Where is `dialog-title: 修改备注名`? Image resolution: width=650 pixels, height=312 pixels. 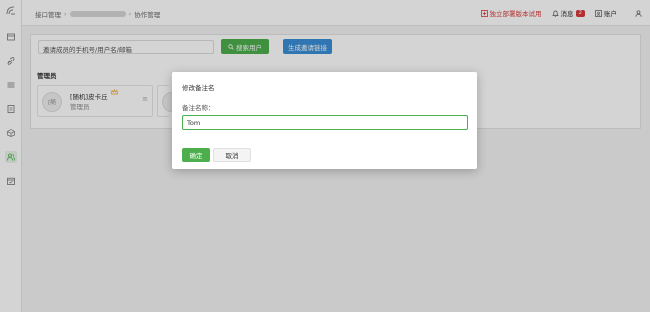
dialog-title: 修改备注名 is located at coordinates (198, 88).